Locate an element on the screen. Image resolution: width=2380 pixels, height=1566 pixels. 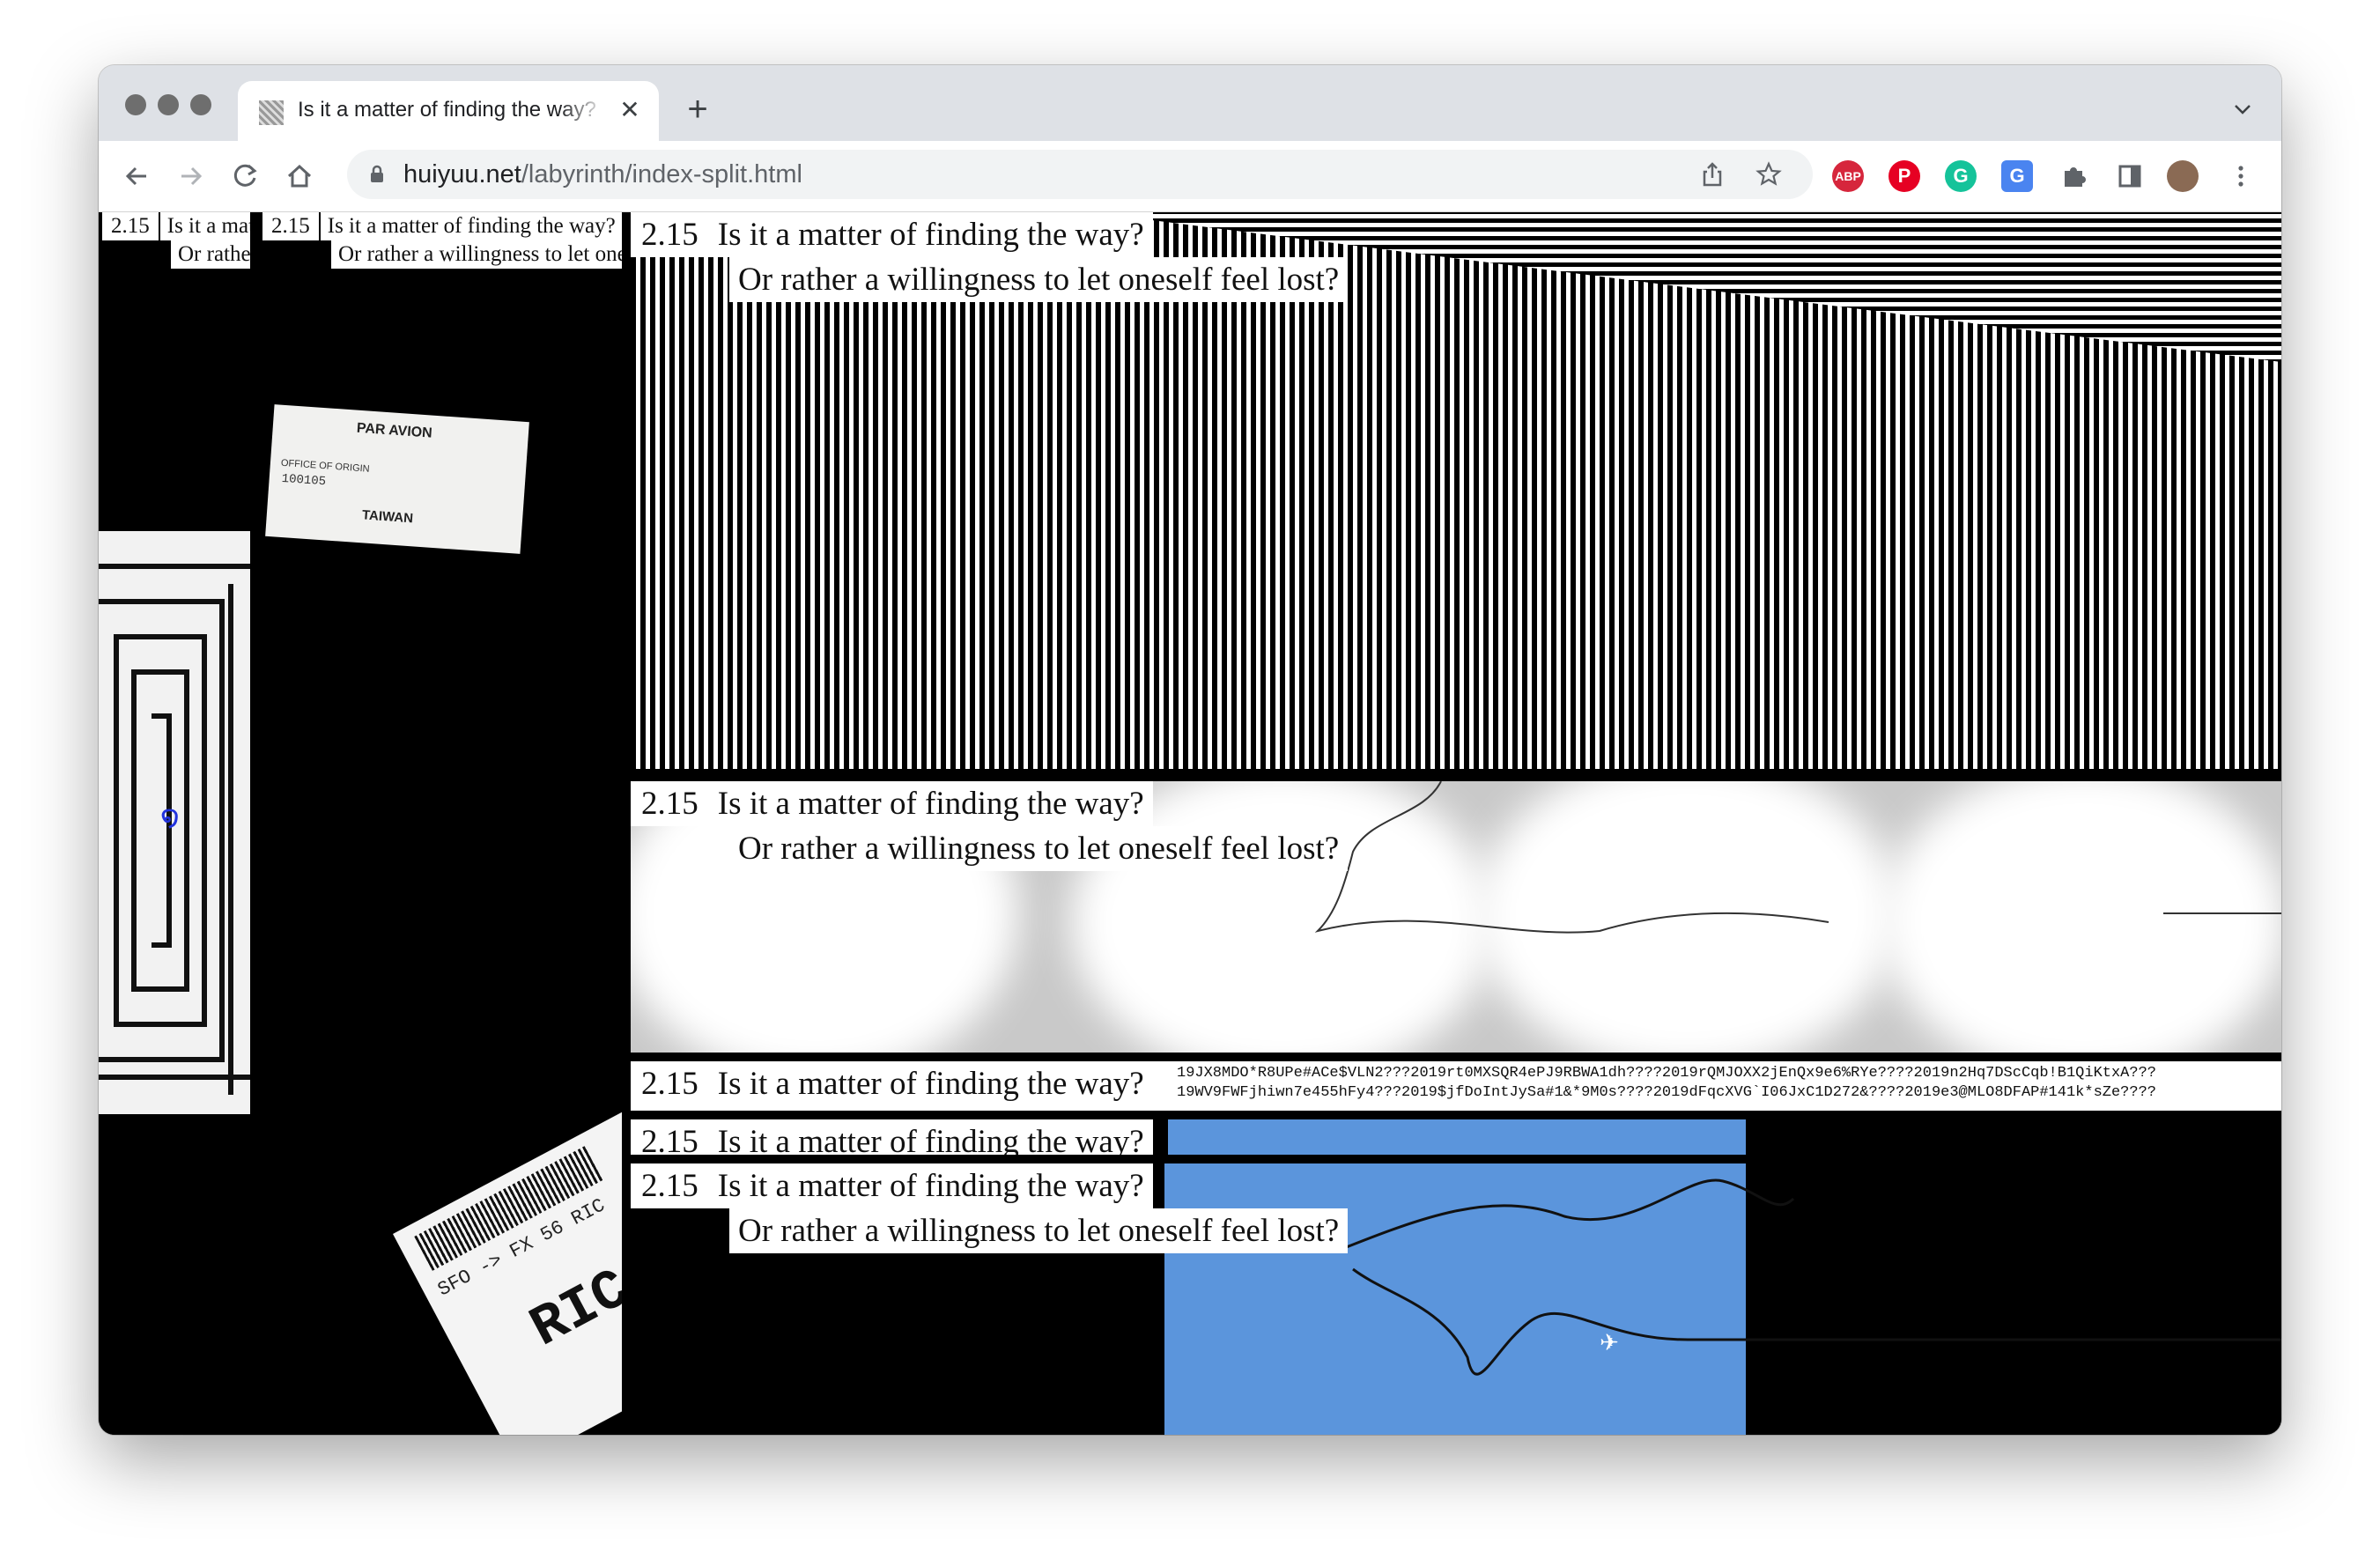
google-translate-icon: G is located at coordinates (2017, 176).